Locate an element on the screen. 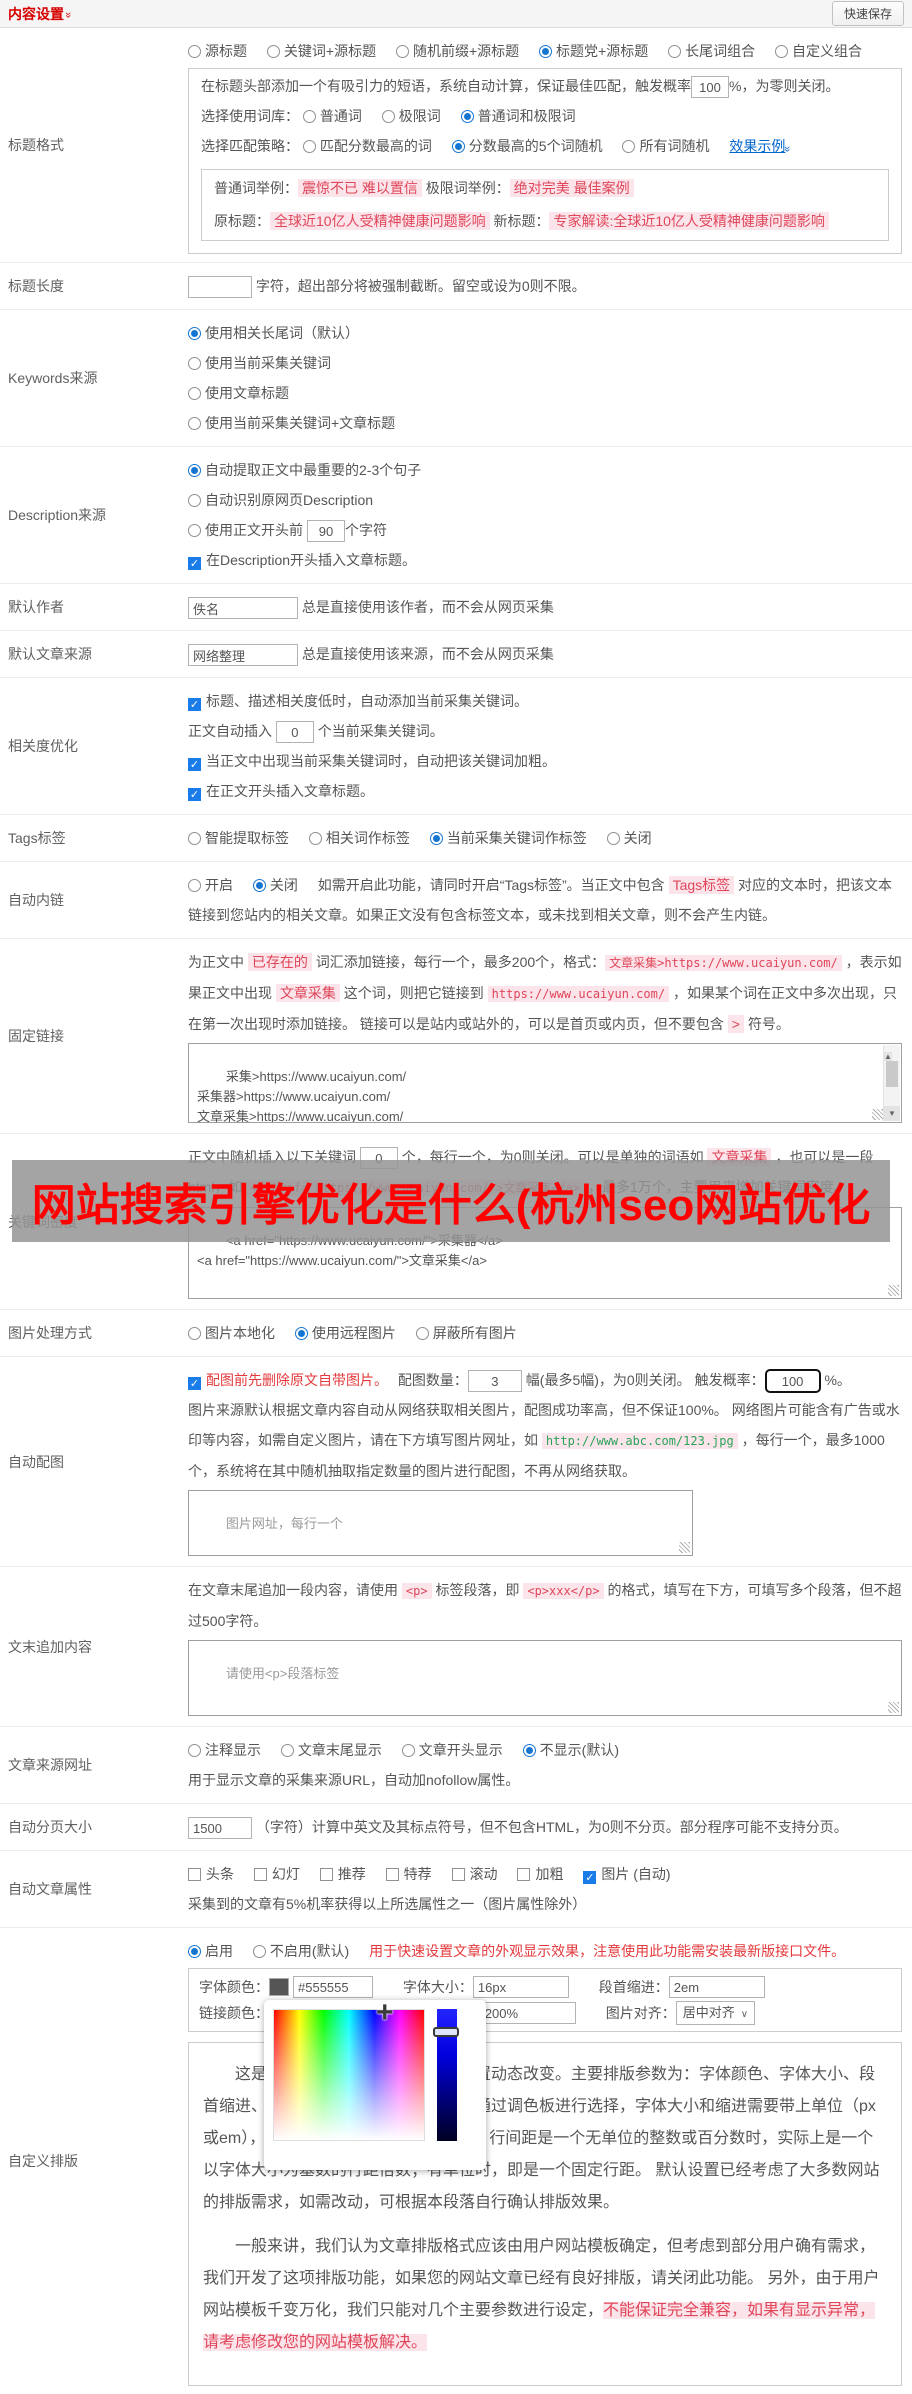 The image size is (912, 2394). checkbox-insert-title-in-body: 在正文开头插入文章标题。 is located at coordinates (537, 791).